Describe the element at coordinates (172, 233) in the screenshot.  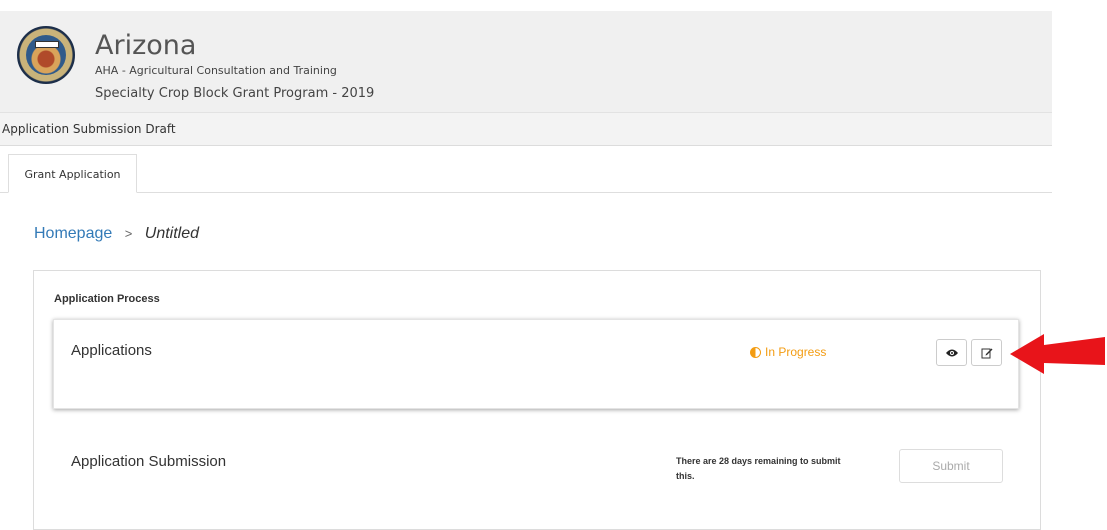
I see `breadcrumb-current: Untitled` at that location.